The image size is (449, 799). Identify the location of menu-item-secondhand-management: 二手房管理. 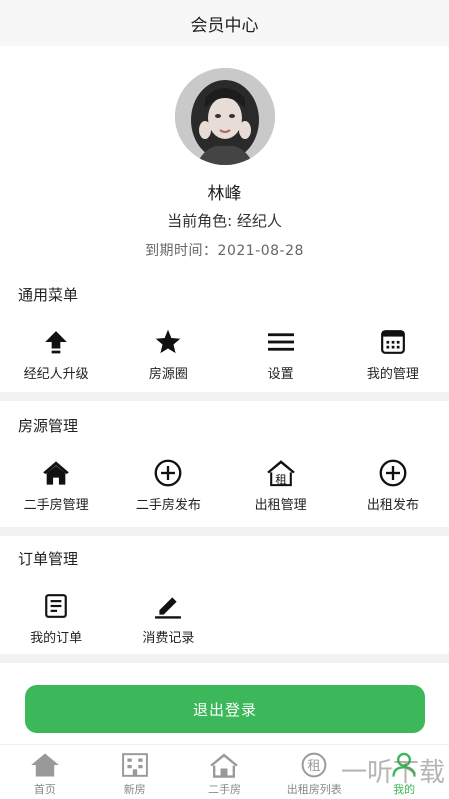
(56, 485).